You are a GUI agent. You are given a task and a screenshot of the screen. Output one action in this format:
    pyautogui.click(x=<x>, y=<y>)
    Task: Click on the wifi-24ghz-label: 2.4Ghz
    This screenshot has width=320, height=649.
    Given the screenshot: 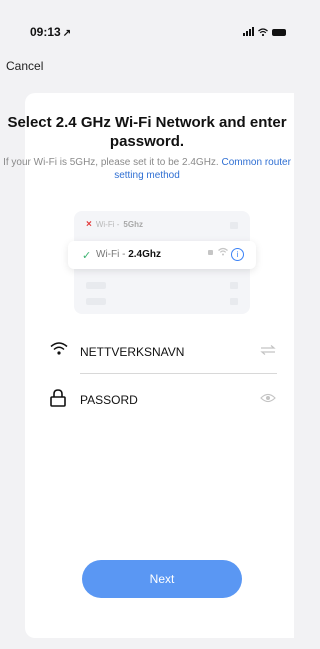 What is the action you would take?
    pyautogui.click(x=145, y=254)
    